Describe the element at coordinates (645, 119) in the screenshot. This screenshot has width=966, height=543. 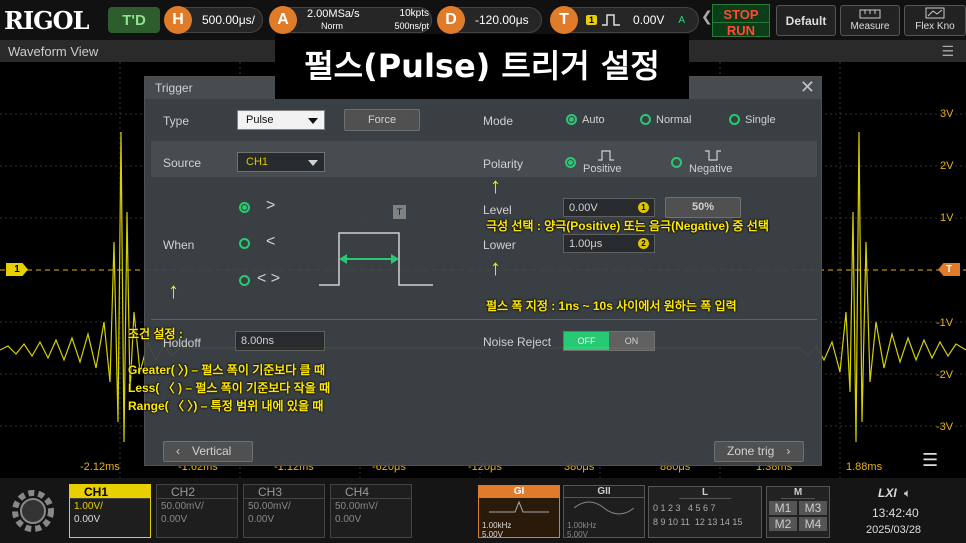
I see `mode-normal-radio` at that location.